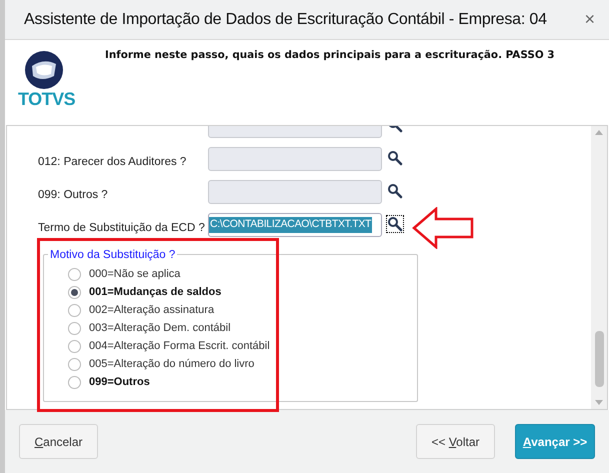  I want to click on back-button: << Voltar, so click(455, 441).